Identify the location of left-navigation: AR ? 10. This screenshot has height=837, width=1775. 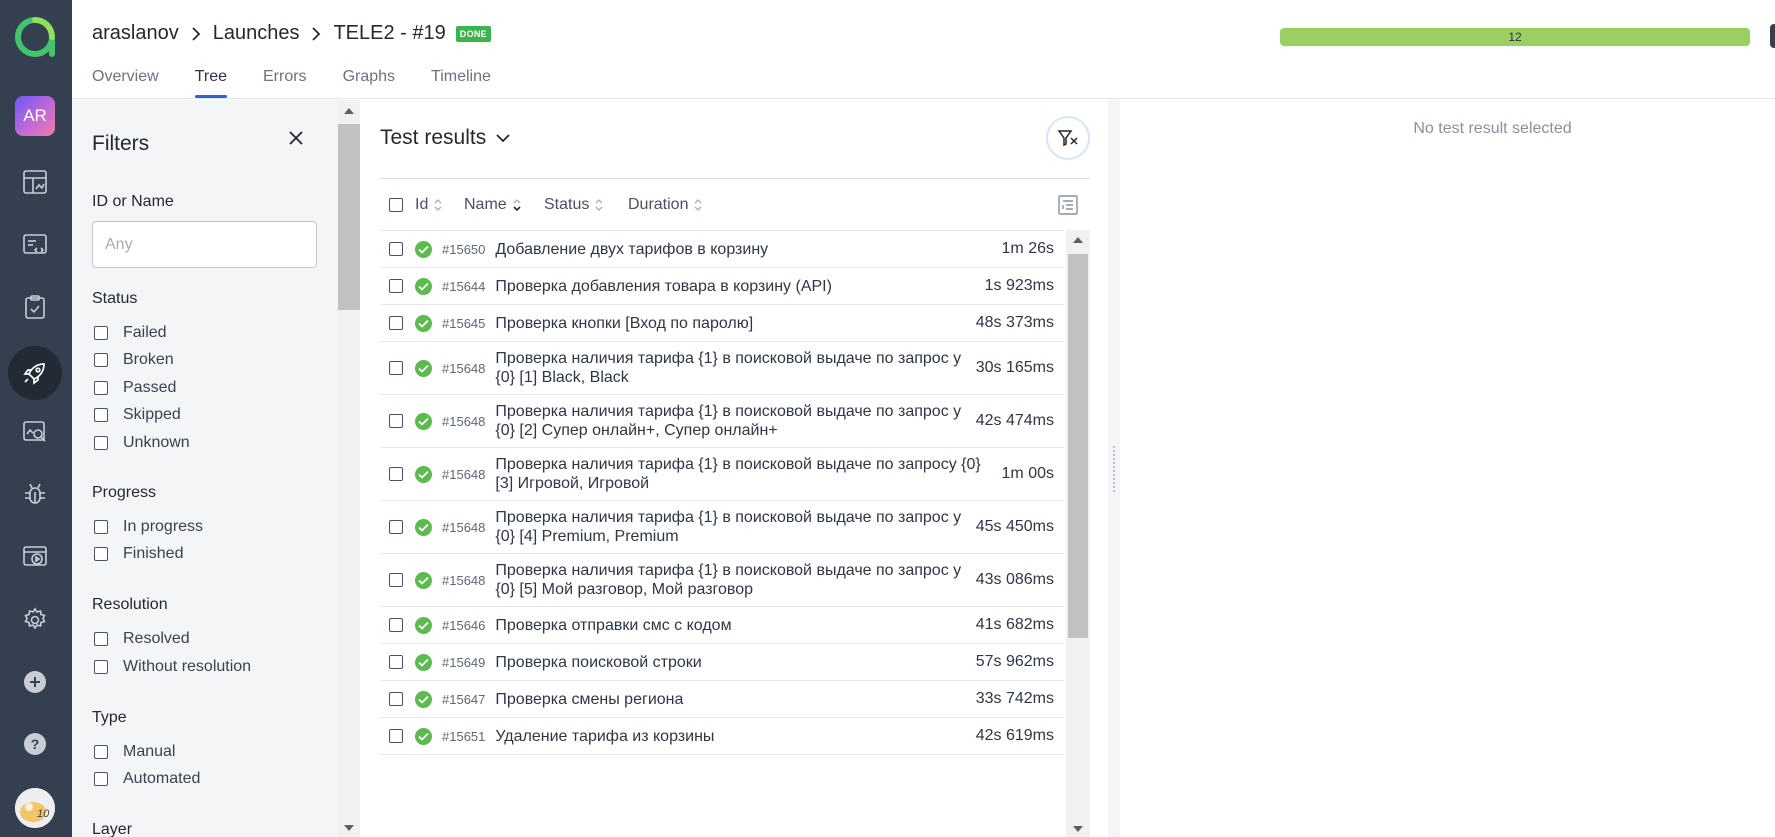
(36, 418).